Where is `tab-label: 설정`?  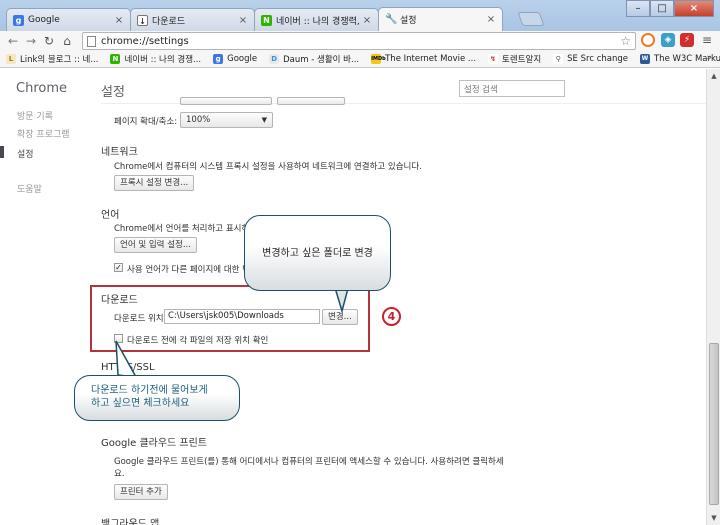 tab-label: 설정 is located at coordinates (408, 21).